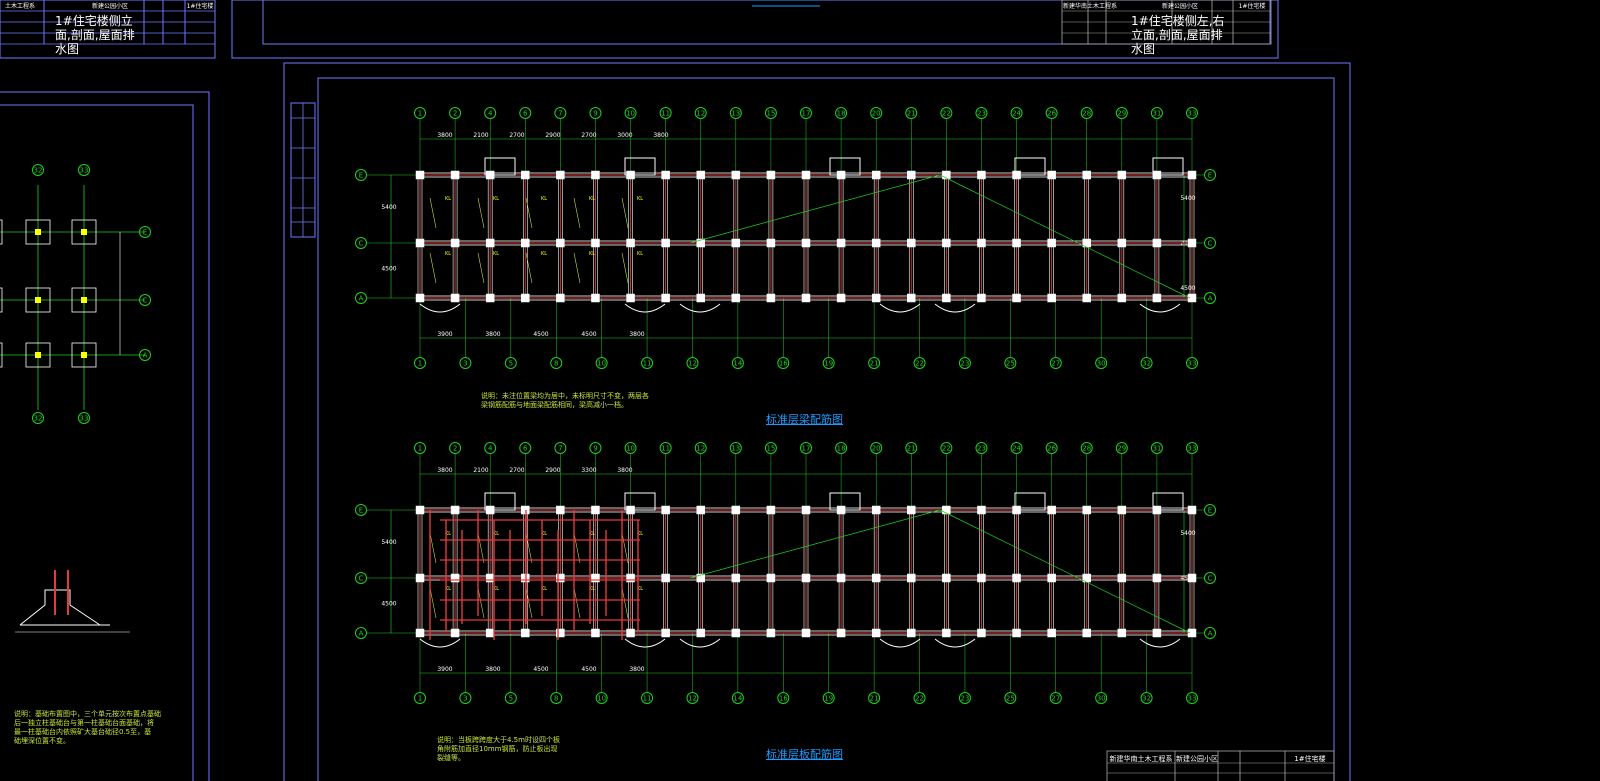 The height and width of the screenshot is (781, 1600). What do you see at coordinates (145, 356) in the screenshot?
I see `foundation-axis-bubble-label: A` at bounding box center [145, 356].